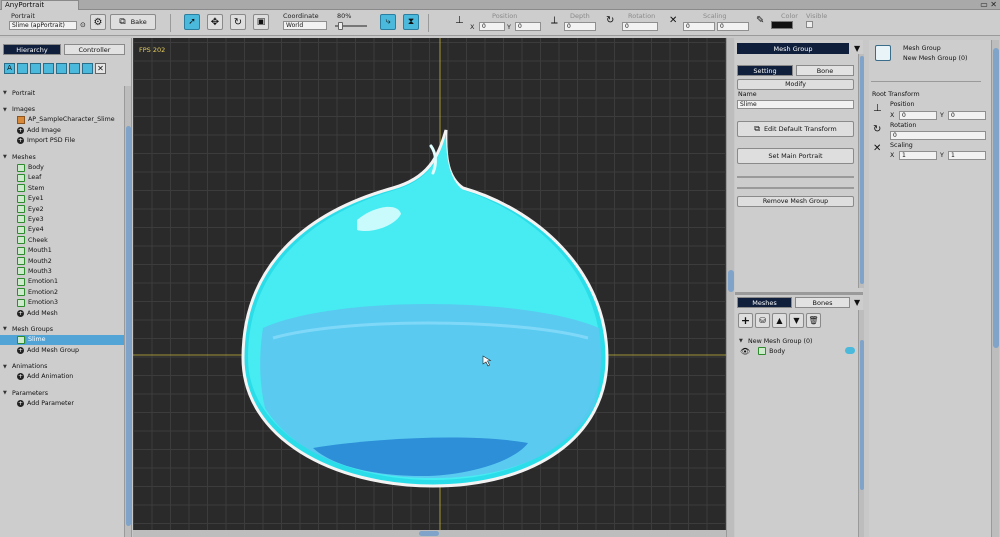 This screenshot has height=537, width=1000. What do you see at coordinates (988, 4) in the screenshot?
I see `window-controls: ▭ ✕` at bounding box center [988, 4].